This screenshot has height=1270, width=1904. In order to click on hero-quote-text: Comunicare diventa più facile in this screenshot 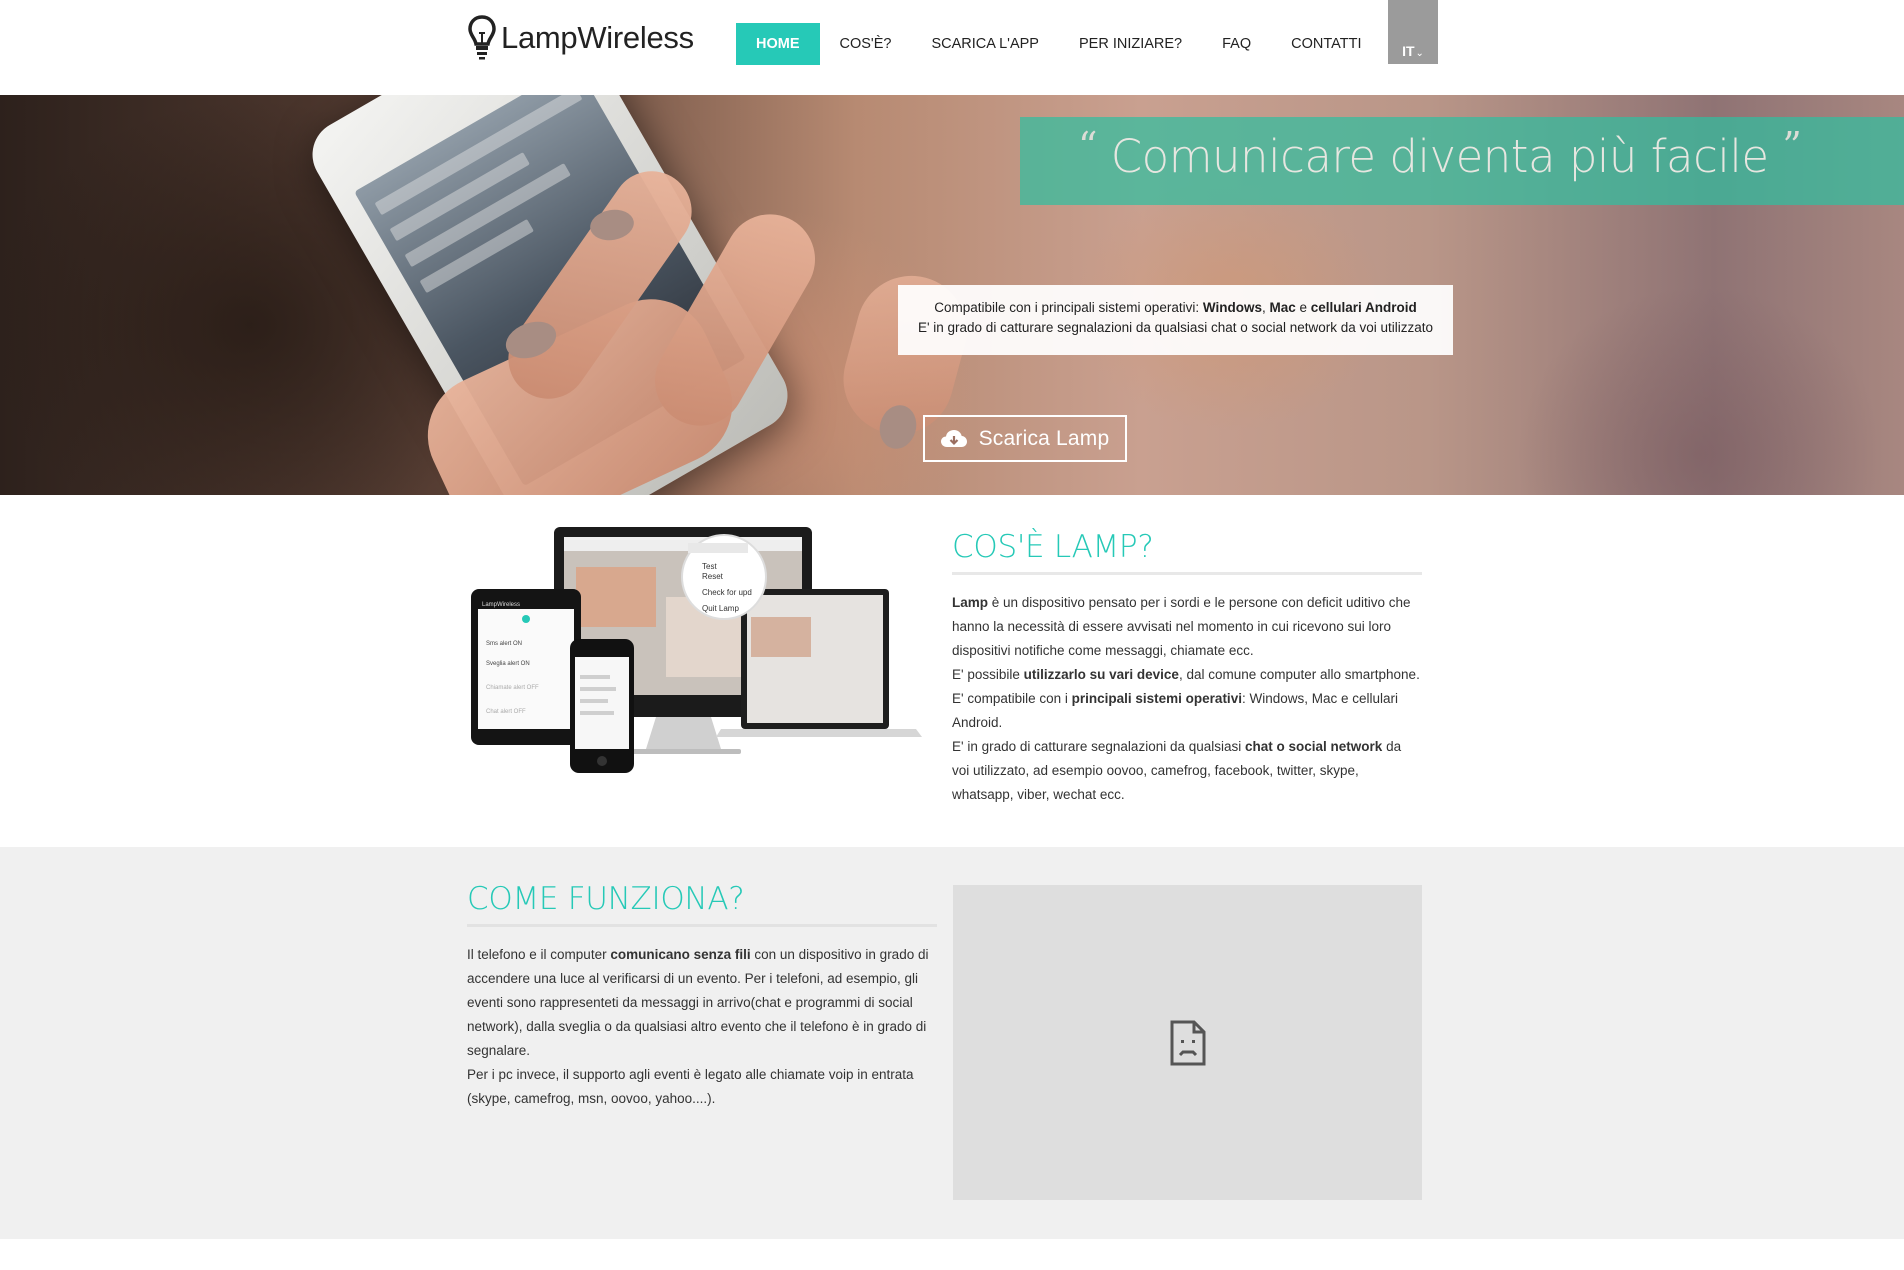, I will do `click(1439, 156)`.